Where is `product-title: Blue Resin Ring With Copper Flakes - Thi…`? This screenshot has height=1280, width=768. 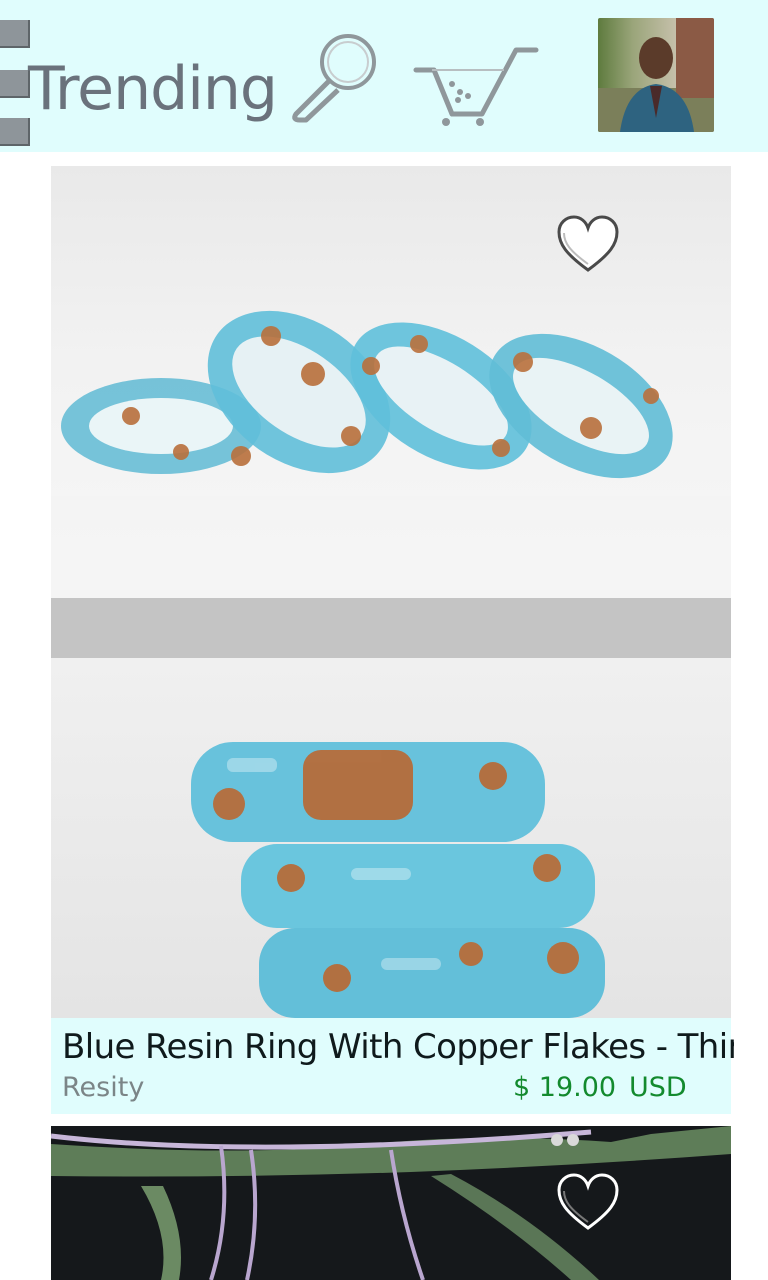 product-title: Blue Resin Ring With Copper Flakes - Thi… is located at coordinates (398, 1047).